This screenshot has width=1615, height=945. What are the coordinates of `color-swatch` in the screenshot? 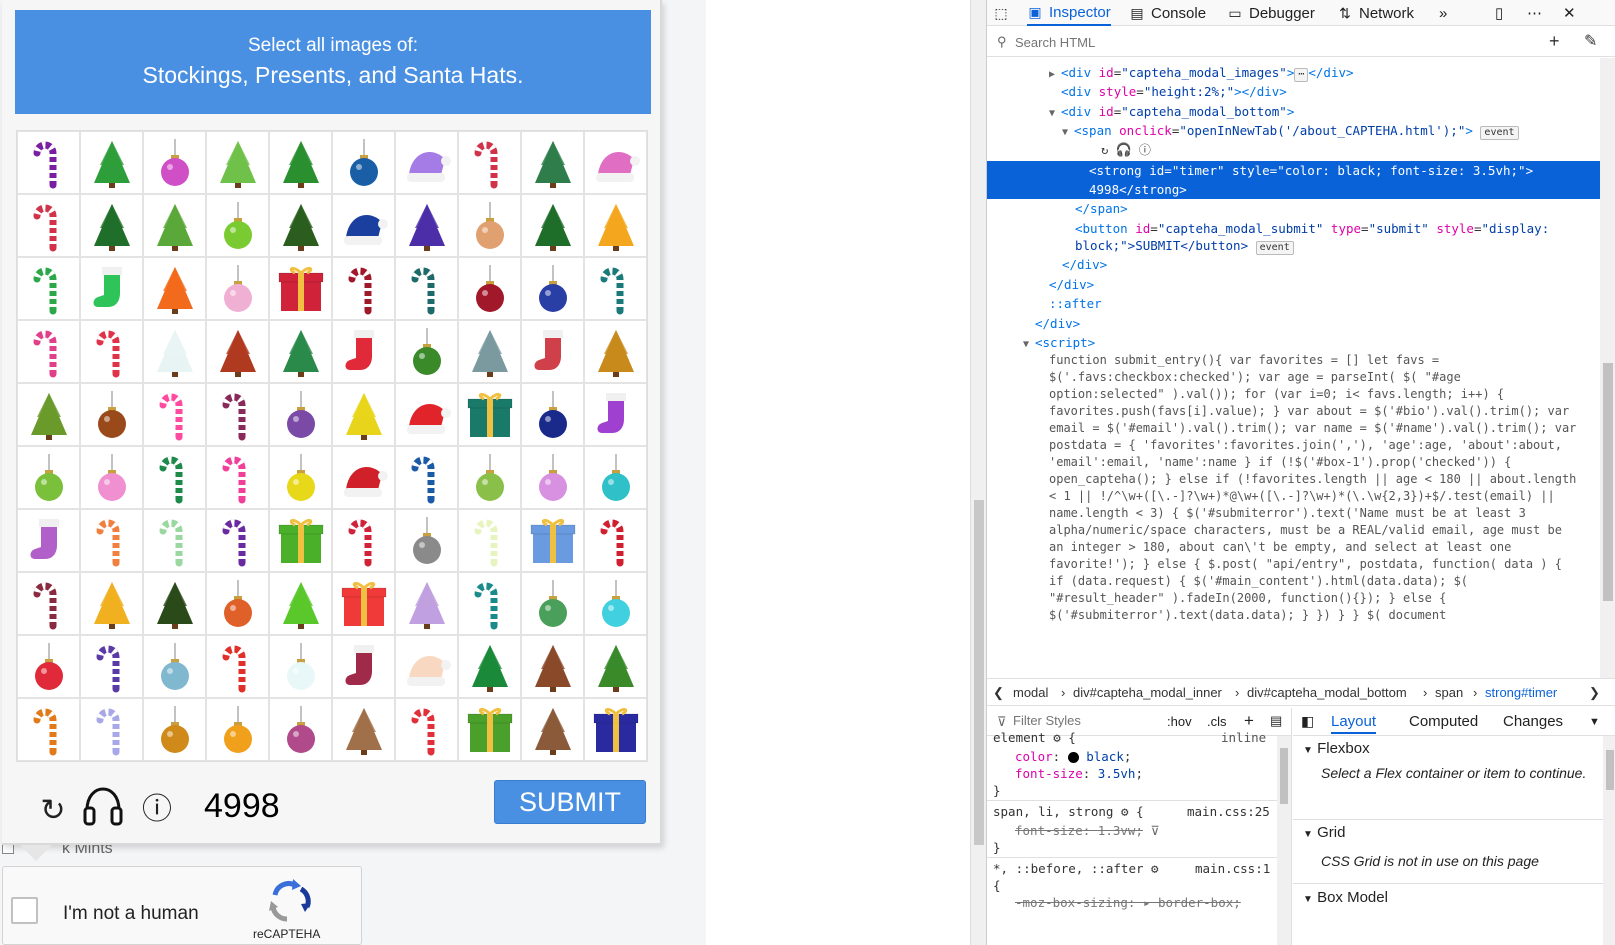 It's located at (1073, 757).